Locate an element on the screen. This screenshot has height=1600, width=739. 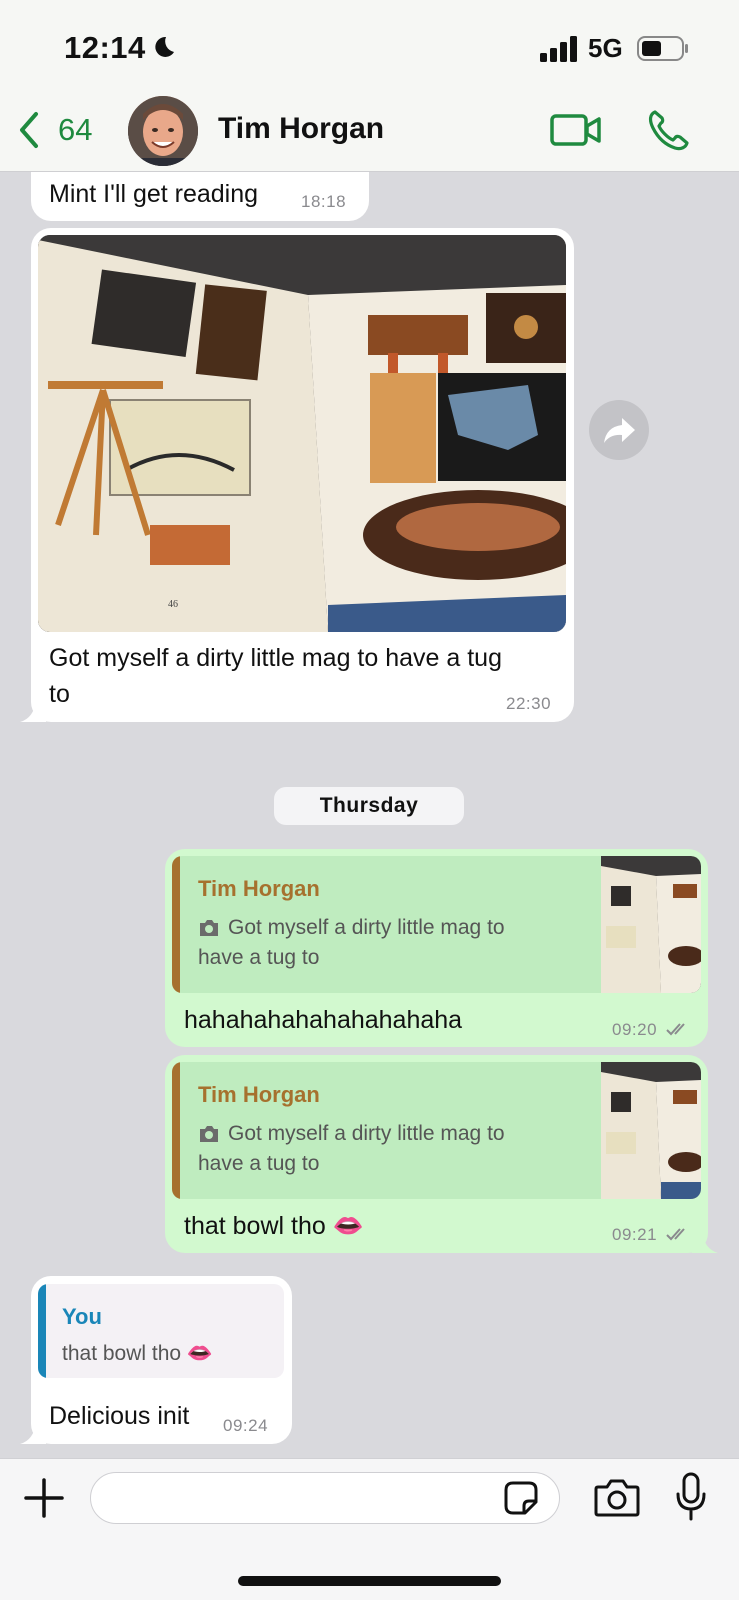
quoted-message: You that bowl tho 👄 is located at coordinates (161, 1331).